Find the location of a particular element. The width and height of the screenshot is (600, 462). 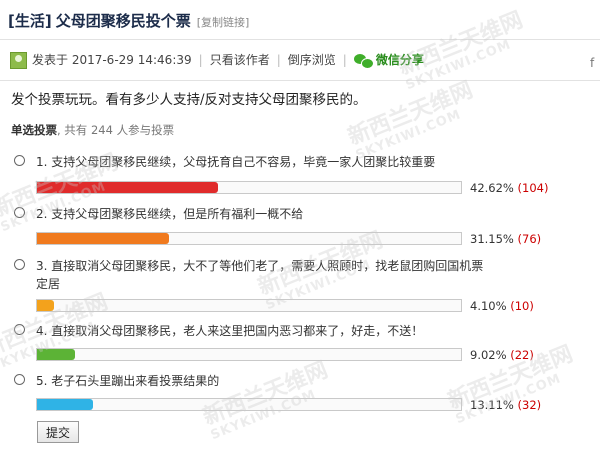

page-edge-glyph: f is located at coordinates (592, 63).